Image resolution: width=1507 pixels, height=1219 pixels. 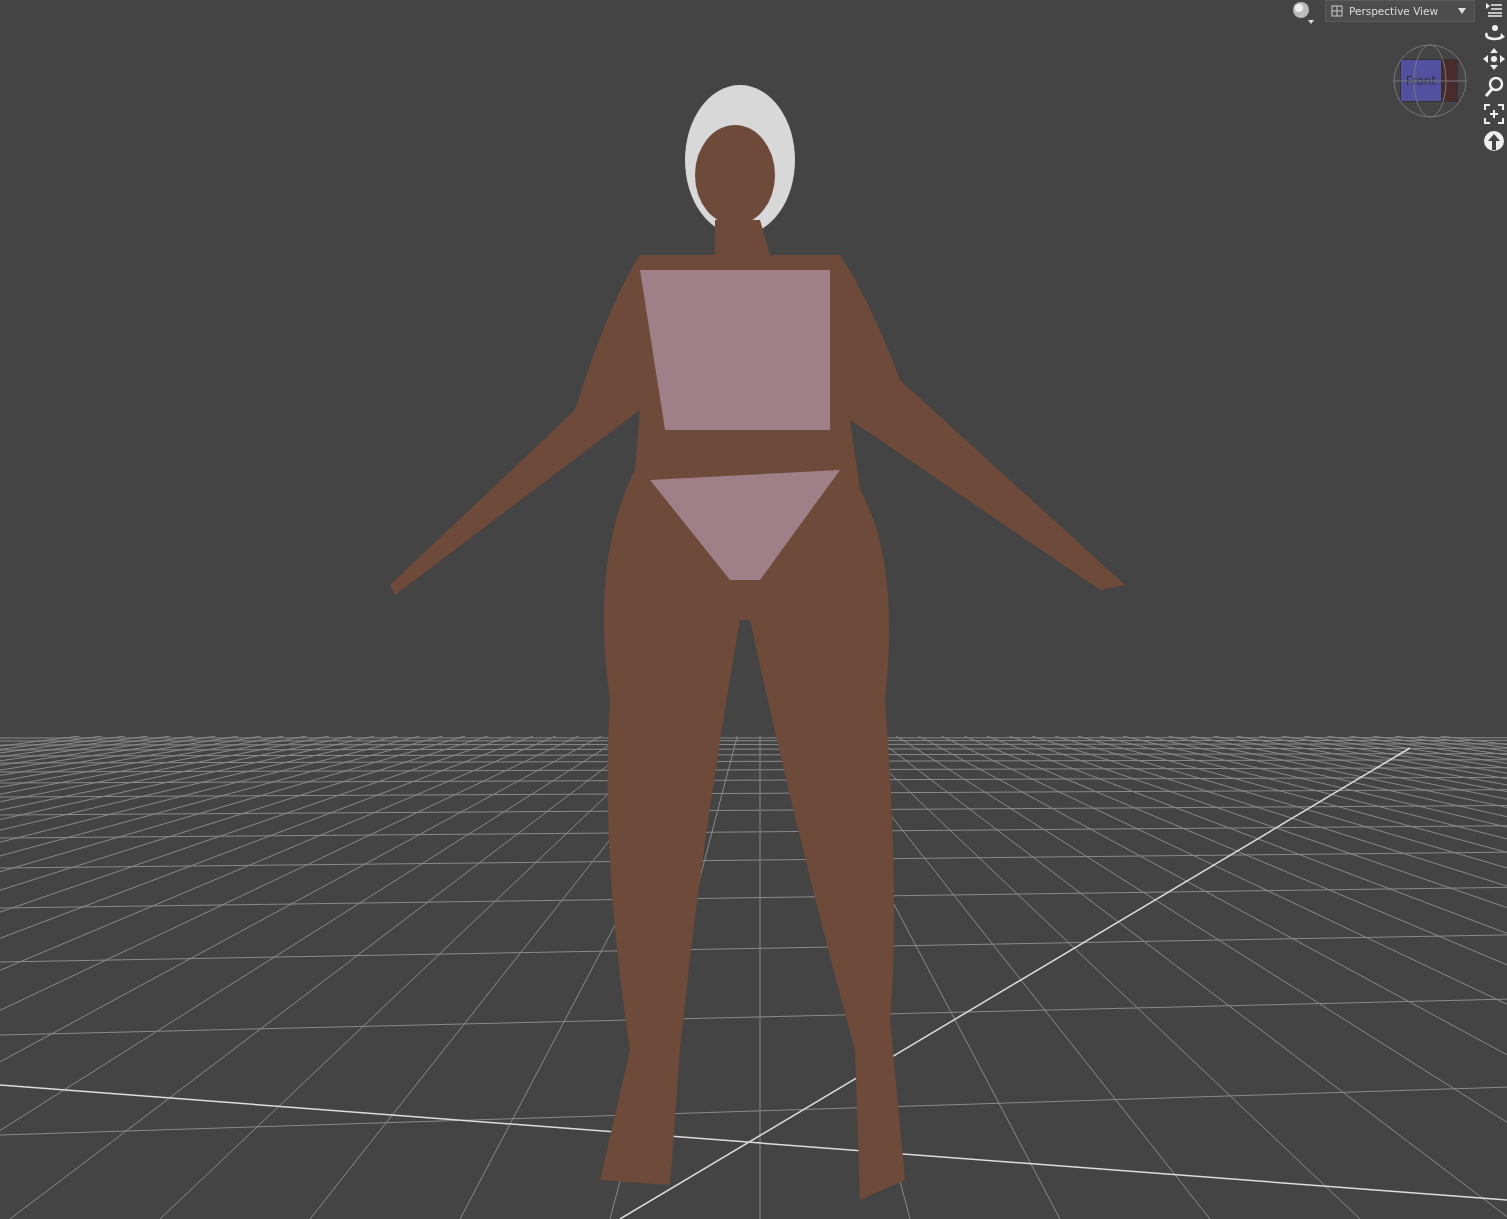 What do you see at coordinates (1494, 59) in the screenshot?
I see `move-icon` at bounding box center [1494, 59].